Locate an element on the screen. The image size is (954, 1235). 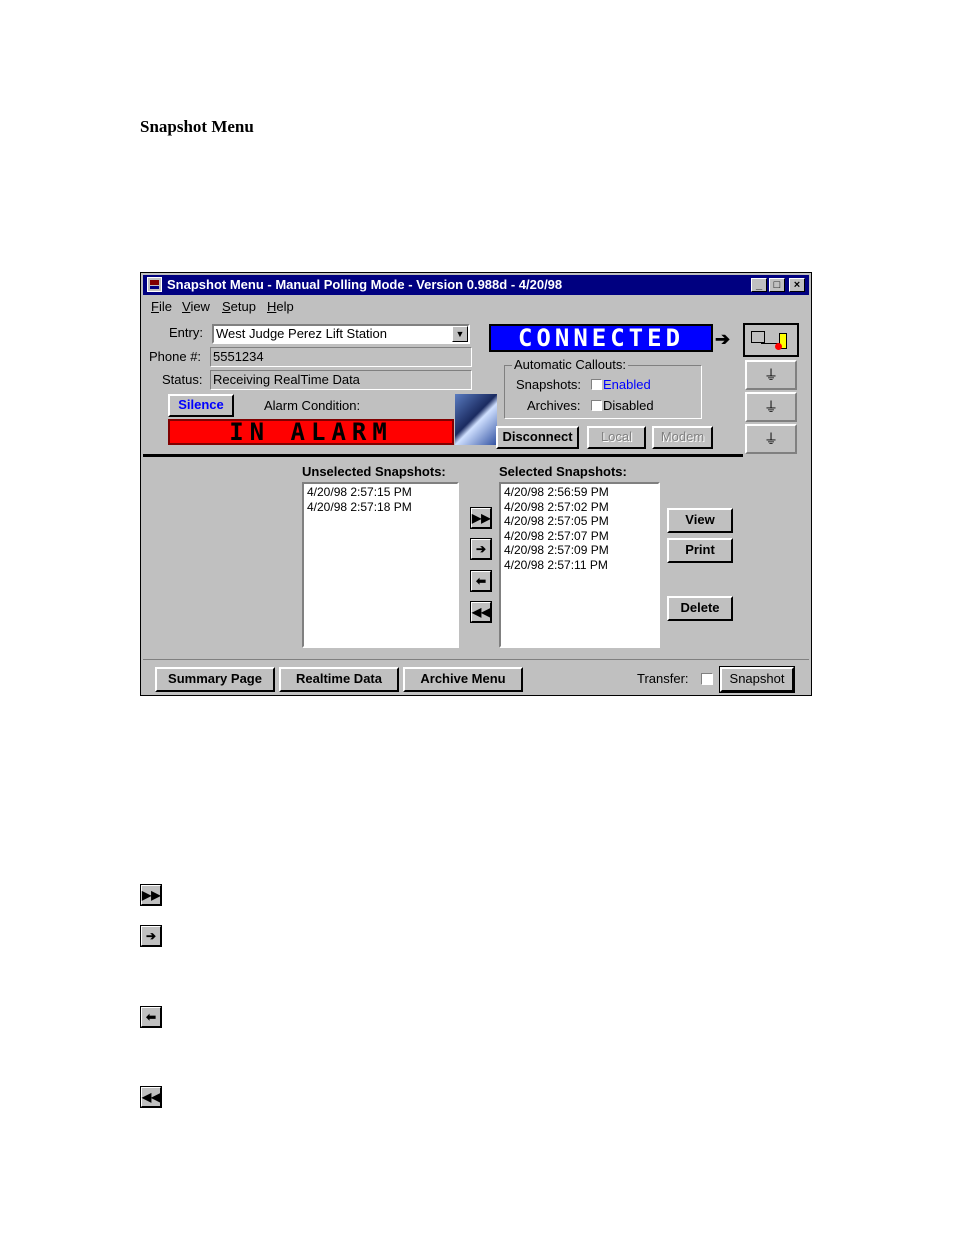
summary-page-button: Summary Page is located at coordinates (215, 679).